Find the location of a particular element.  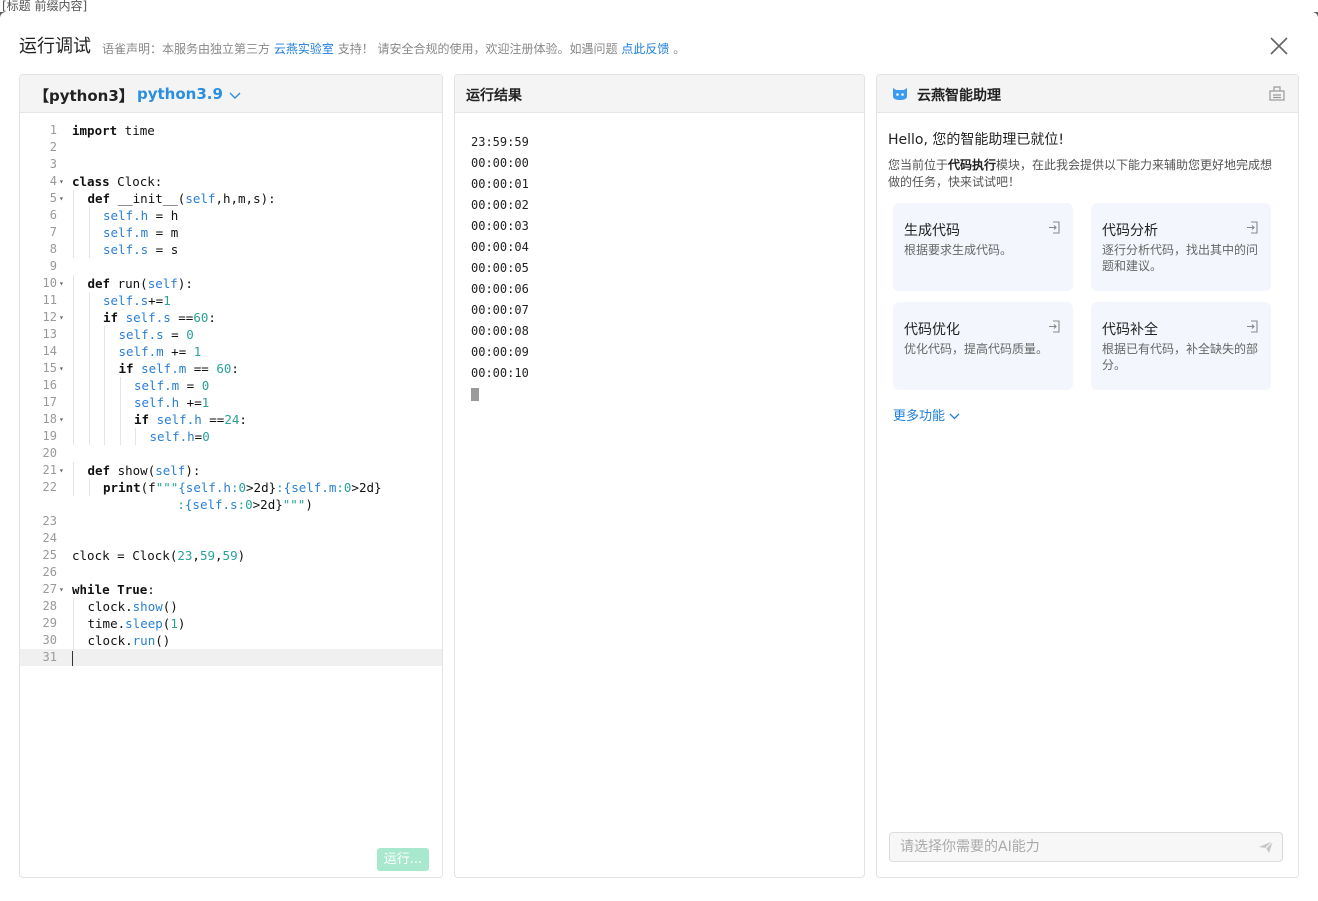

code-line: 17 self.h +=1 is located at coordinates (231, 402).